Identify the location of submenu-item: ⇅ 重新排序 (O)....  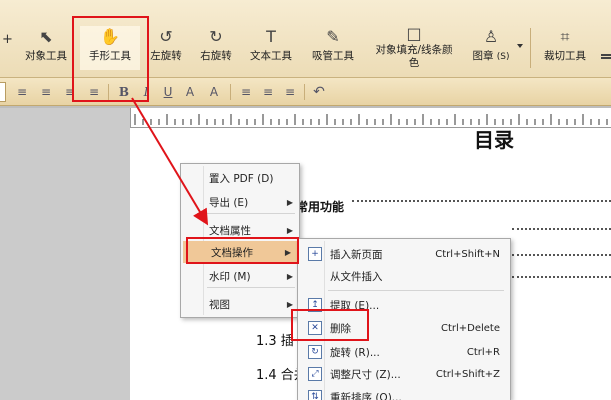
(404, 393).